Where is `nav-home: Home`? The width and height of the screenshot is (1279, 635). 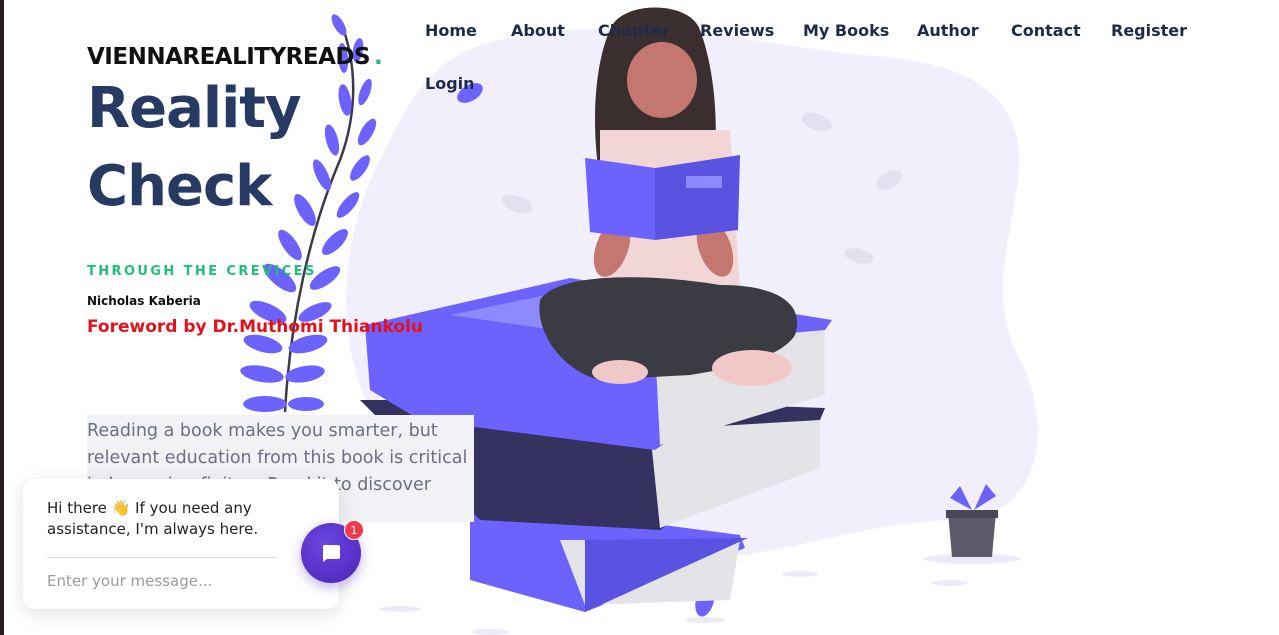
nav-home: Home is located at coordinates (451, 30).